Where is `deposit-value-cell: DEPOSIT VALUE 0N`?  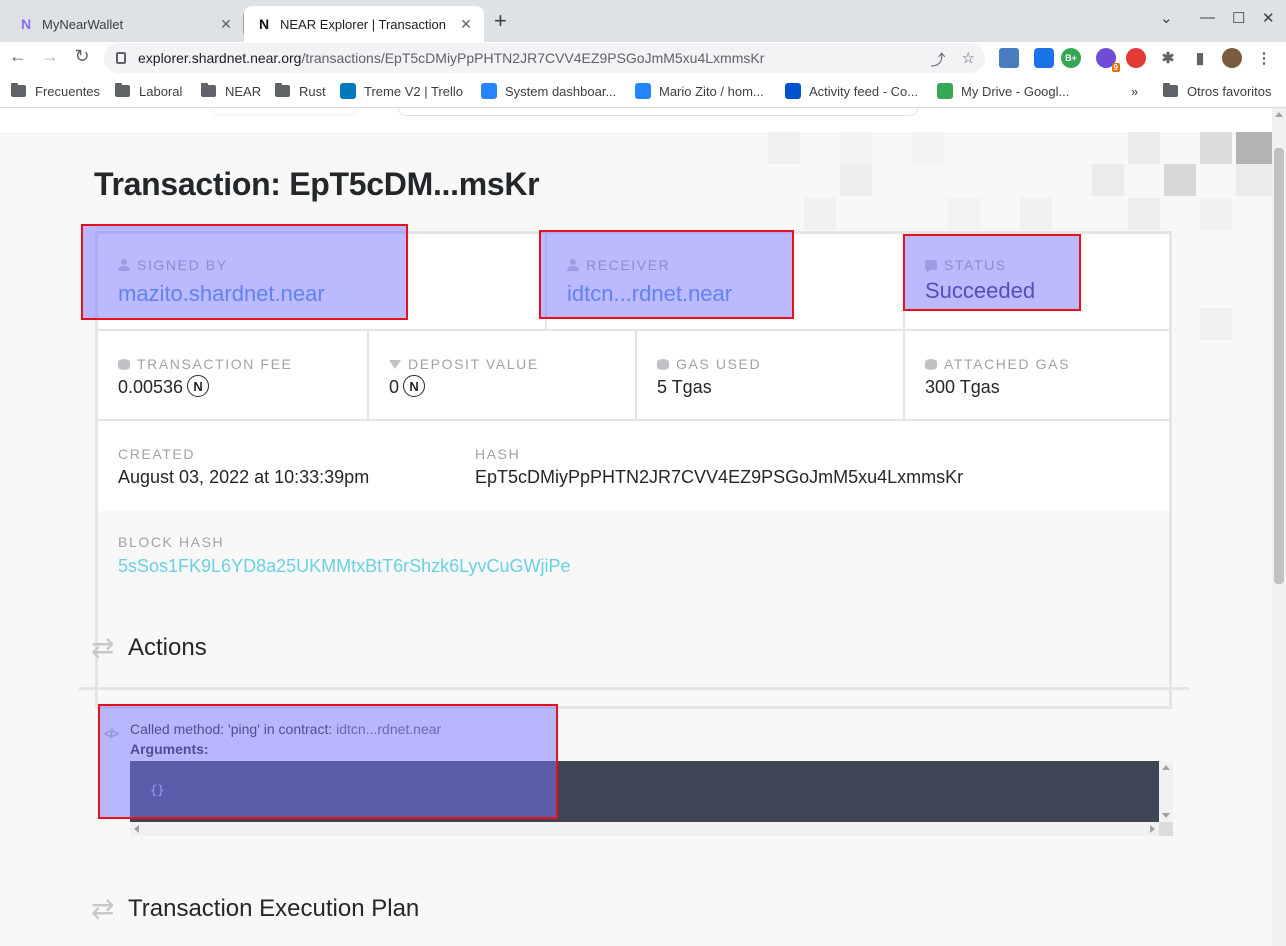 deposit-value-cell: DEPOSIT VALUE 0N is located at coordinates (501, 375).